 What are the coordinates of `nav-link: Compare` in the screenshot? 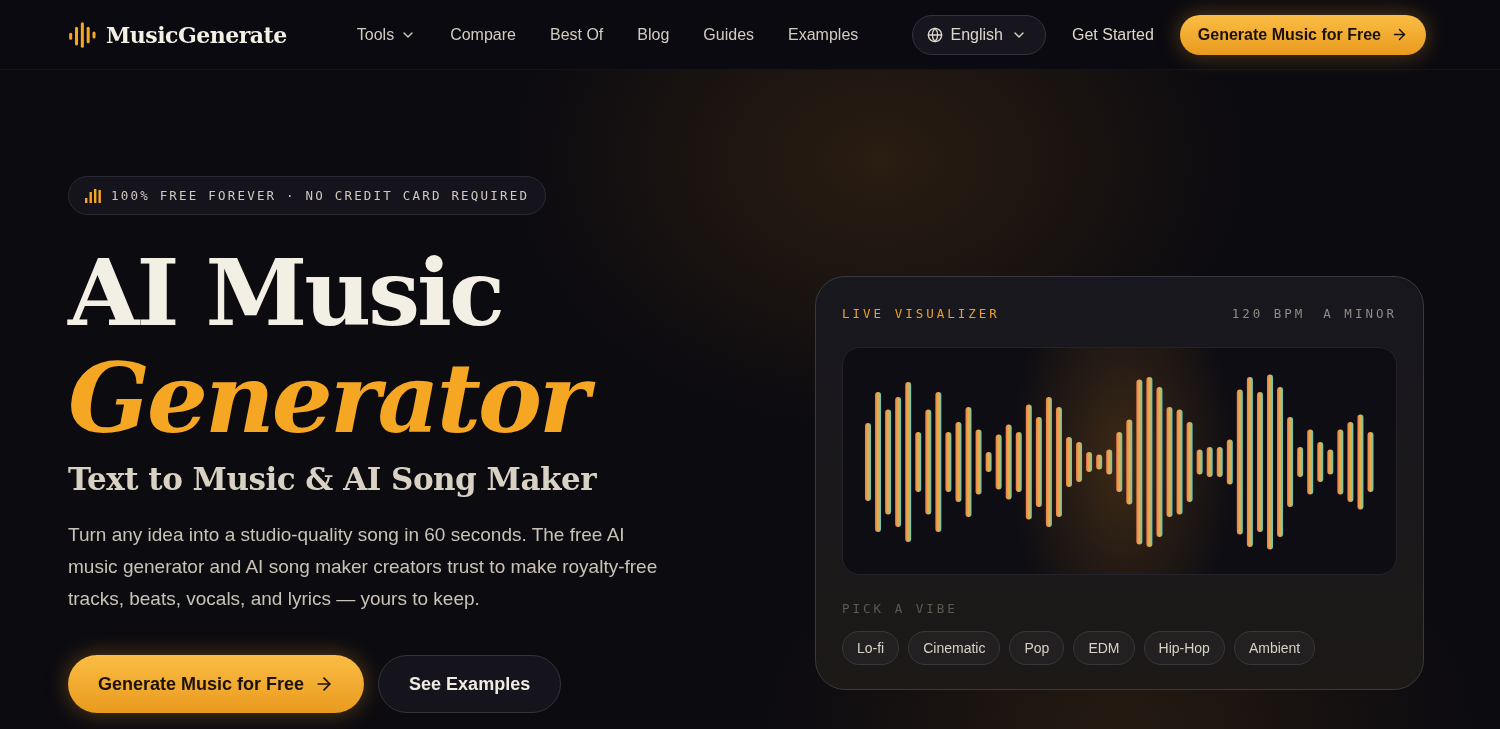 It's located at (483, 34).